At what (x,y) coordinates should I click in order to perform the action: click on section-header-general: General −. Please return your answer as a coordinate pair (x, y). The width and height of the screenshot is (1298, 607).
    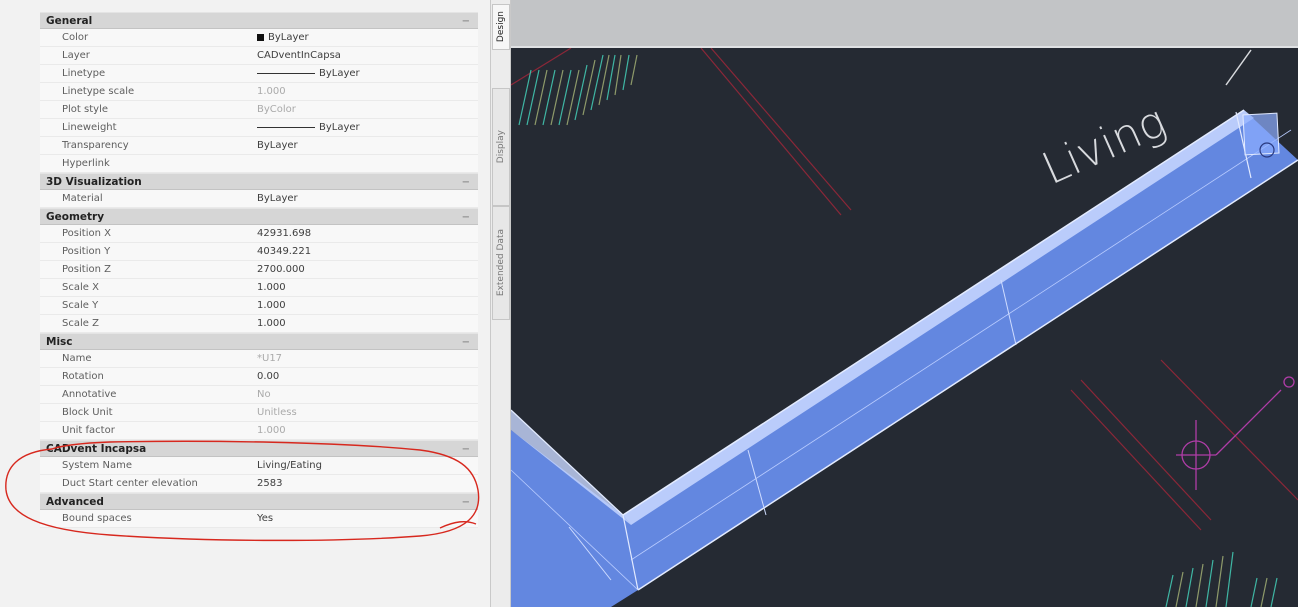
    Looking at the image, I should click on (259, 20).